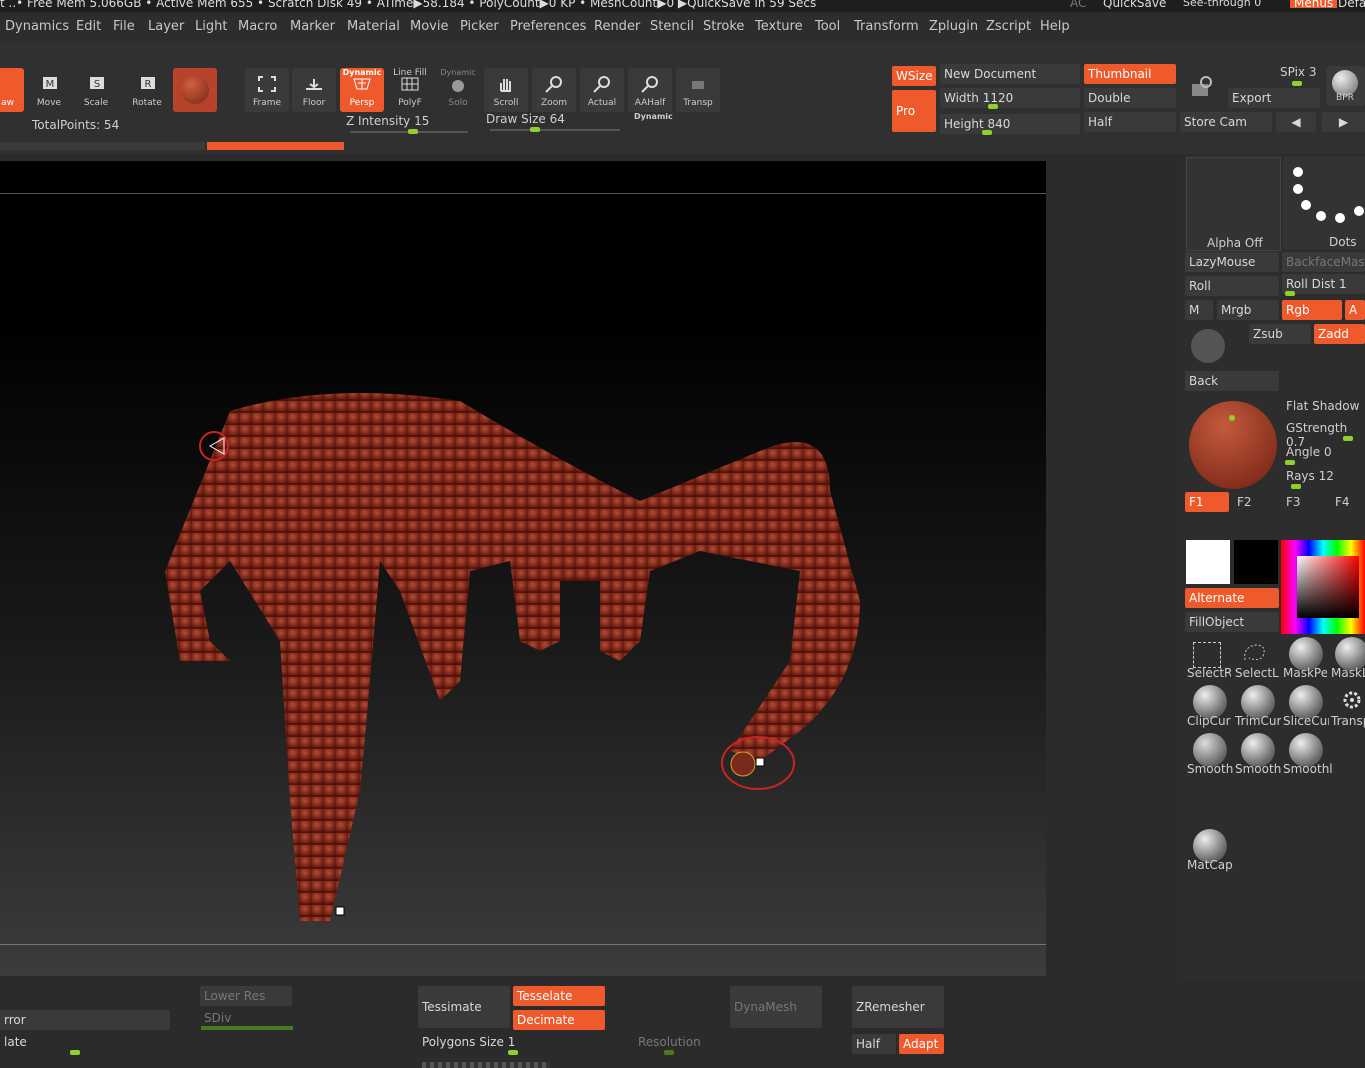 The image size is (1365, 1068). I want to click on menus-toggle: Menus, so click(1314, 4).